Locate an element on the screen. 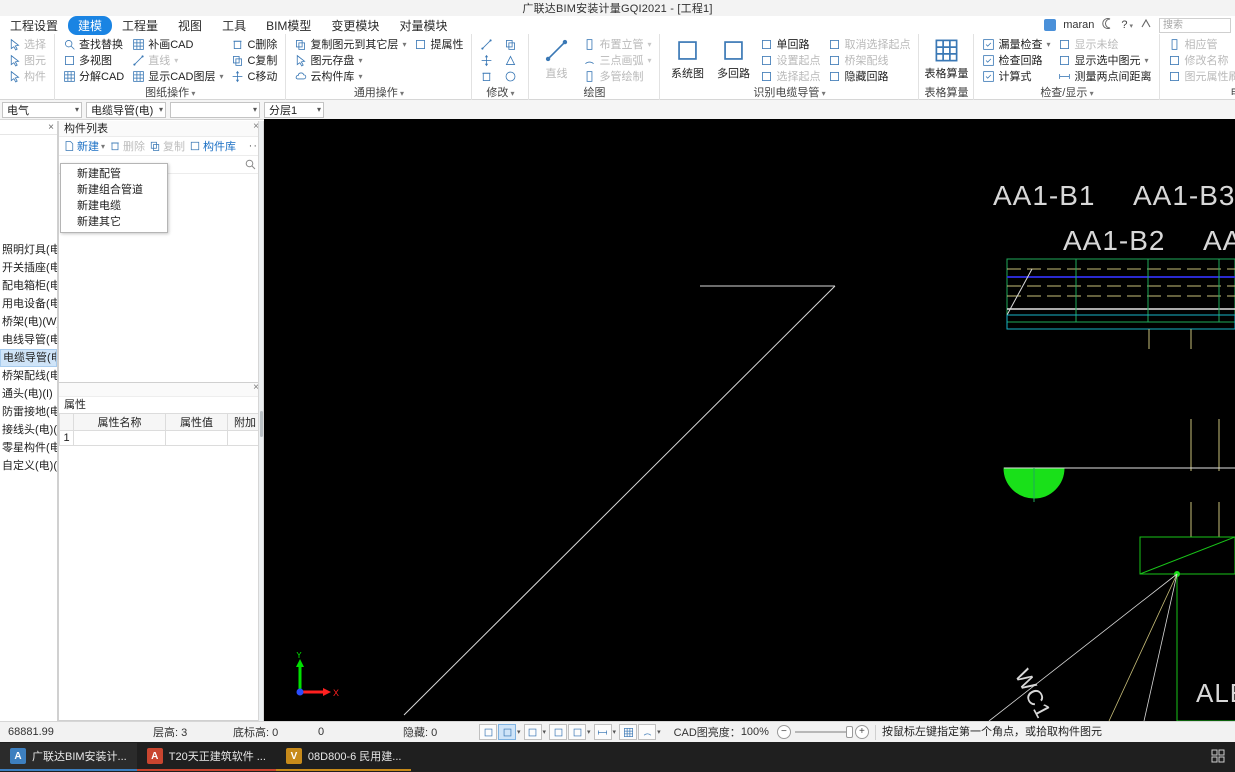  moon-icon is located at coordinates (1107, 25).